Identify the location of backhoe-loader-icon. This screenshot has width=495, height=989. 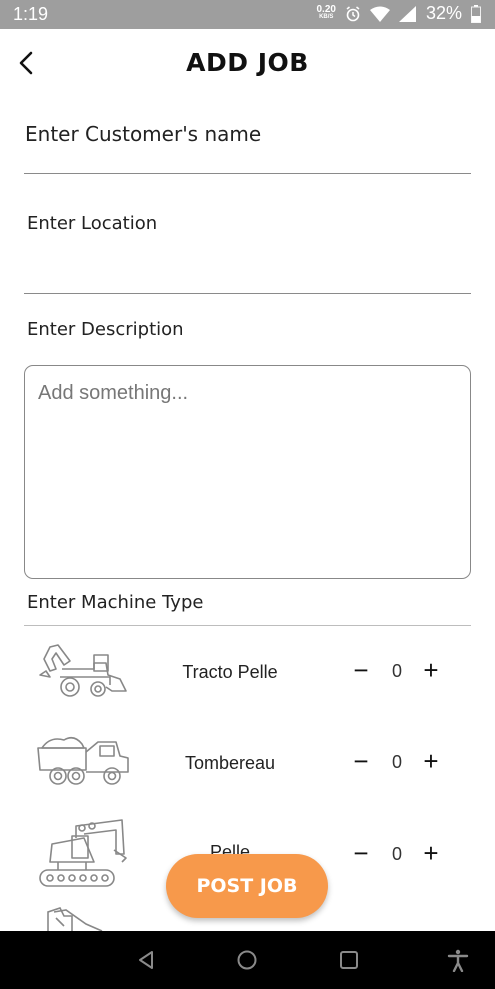
(83, 670).